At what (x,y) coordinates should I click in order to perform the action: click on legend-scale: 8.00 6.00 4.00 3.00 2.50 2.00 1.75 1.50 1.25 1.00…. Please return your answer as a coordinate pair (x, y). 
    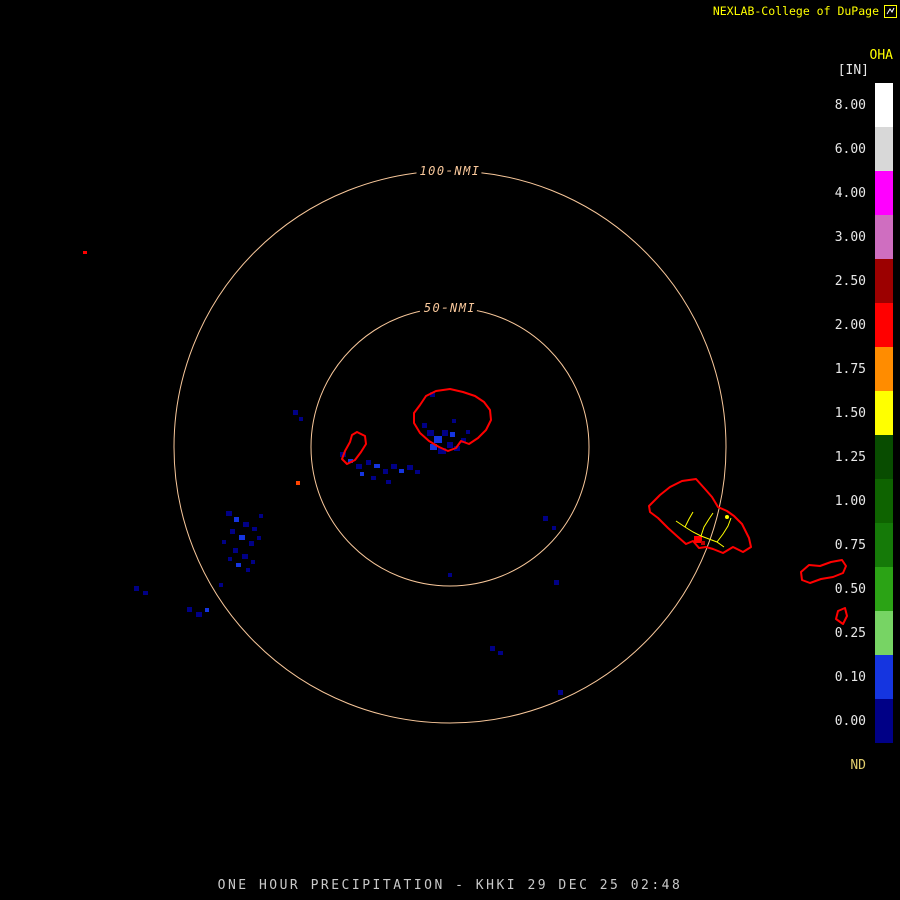
    Looking at the image, I should click on (864, 435).